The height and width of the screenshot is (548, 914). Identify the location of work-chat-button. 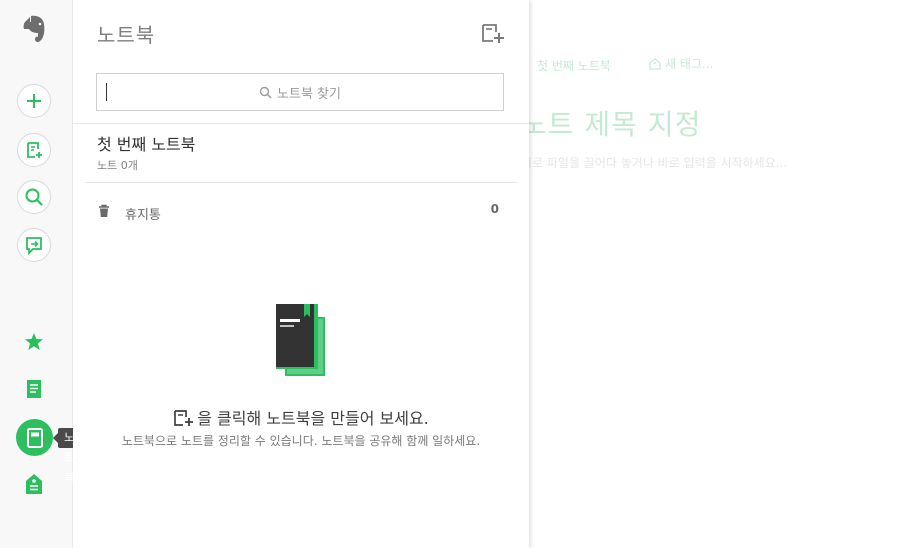
(34, 245).